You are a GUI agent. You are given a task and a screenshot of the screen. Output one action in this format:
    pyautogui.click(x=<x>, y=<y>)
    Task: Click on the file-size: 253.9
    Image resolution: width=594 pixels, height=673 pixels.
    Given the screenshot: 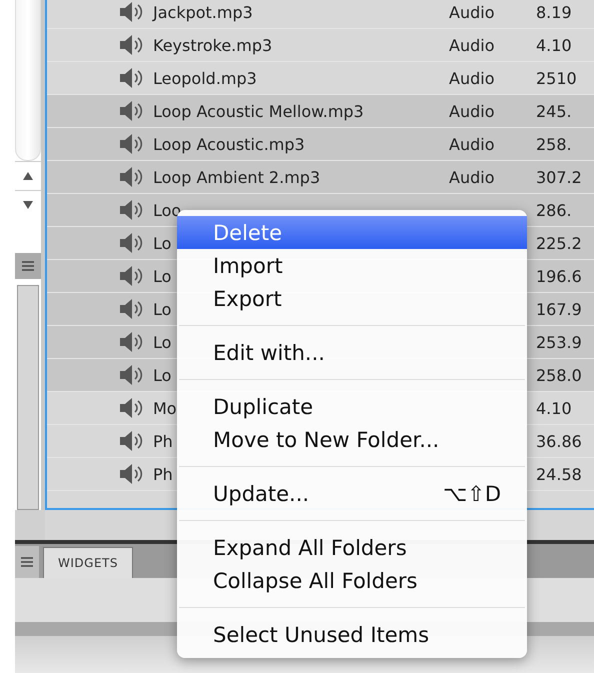 What is the action you would take?
    pyautogui.click(x=559, y=342)
    